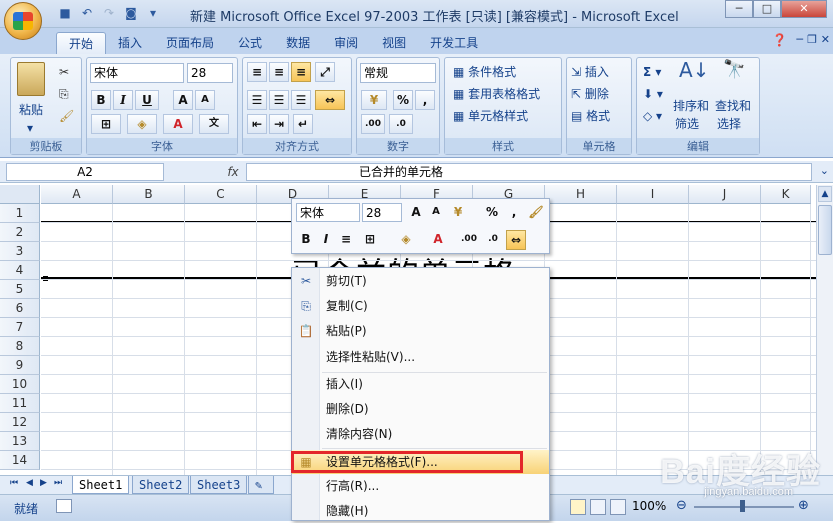  Describe the element at coordinates (733, 106) in the screenshot. I see `find-select-label-1: 查找和` at that location.